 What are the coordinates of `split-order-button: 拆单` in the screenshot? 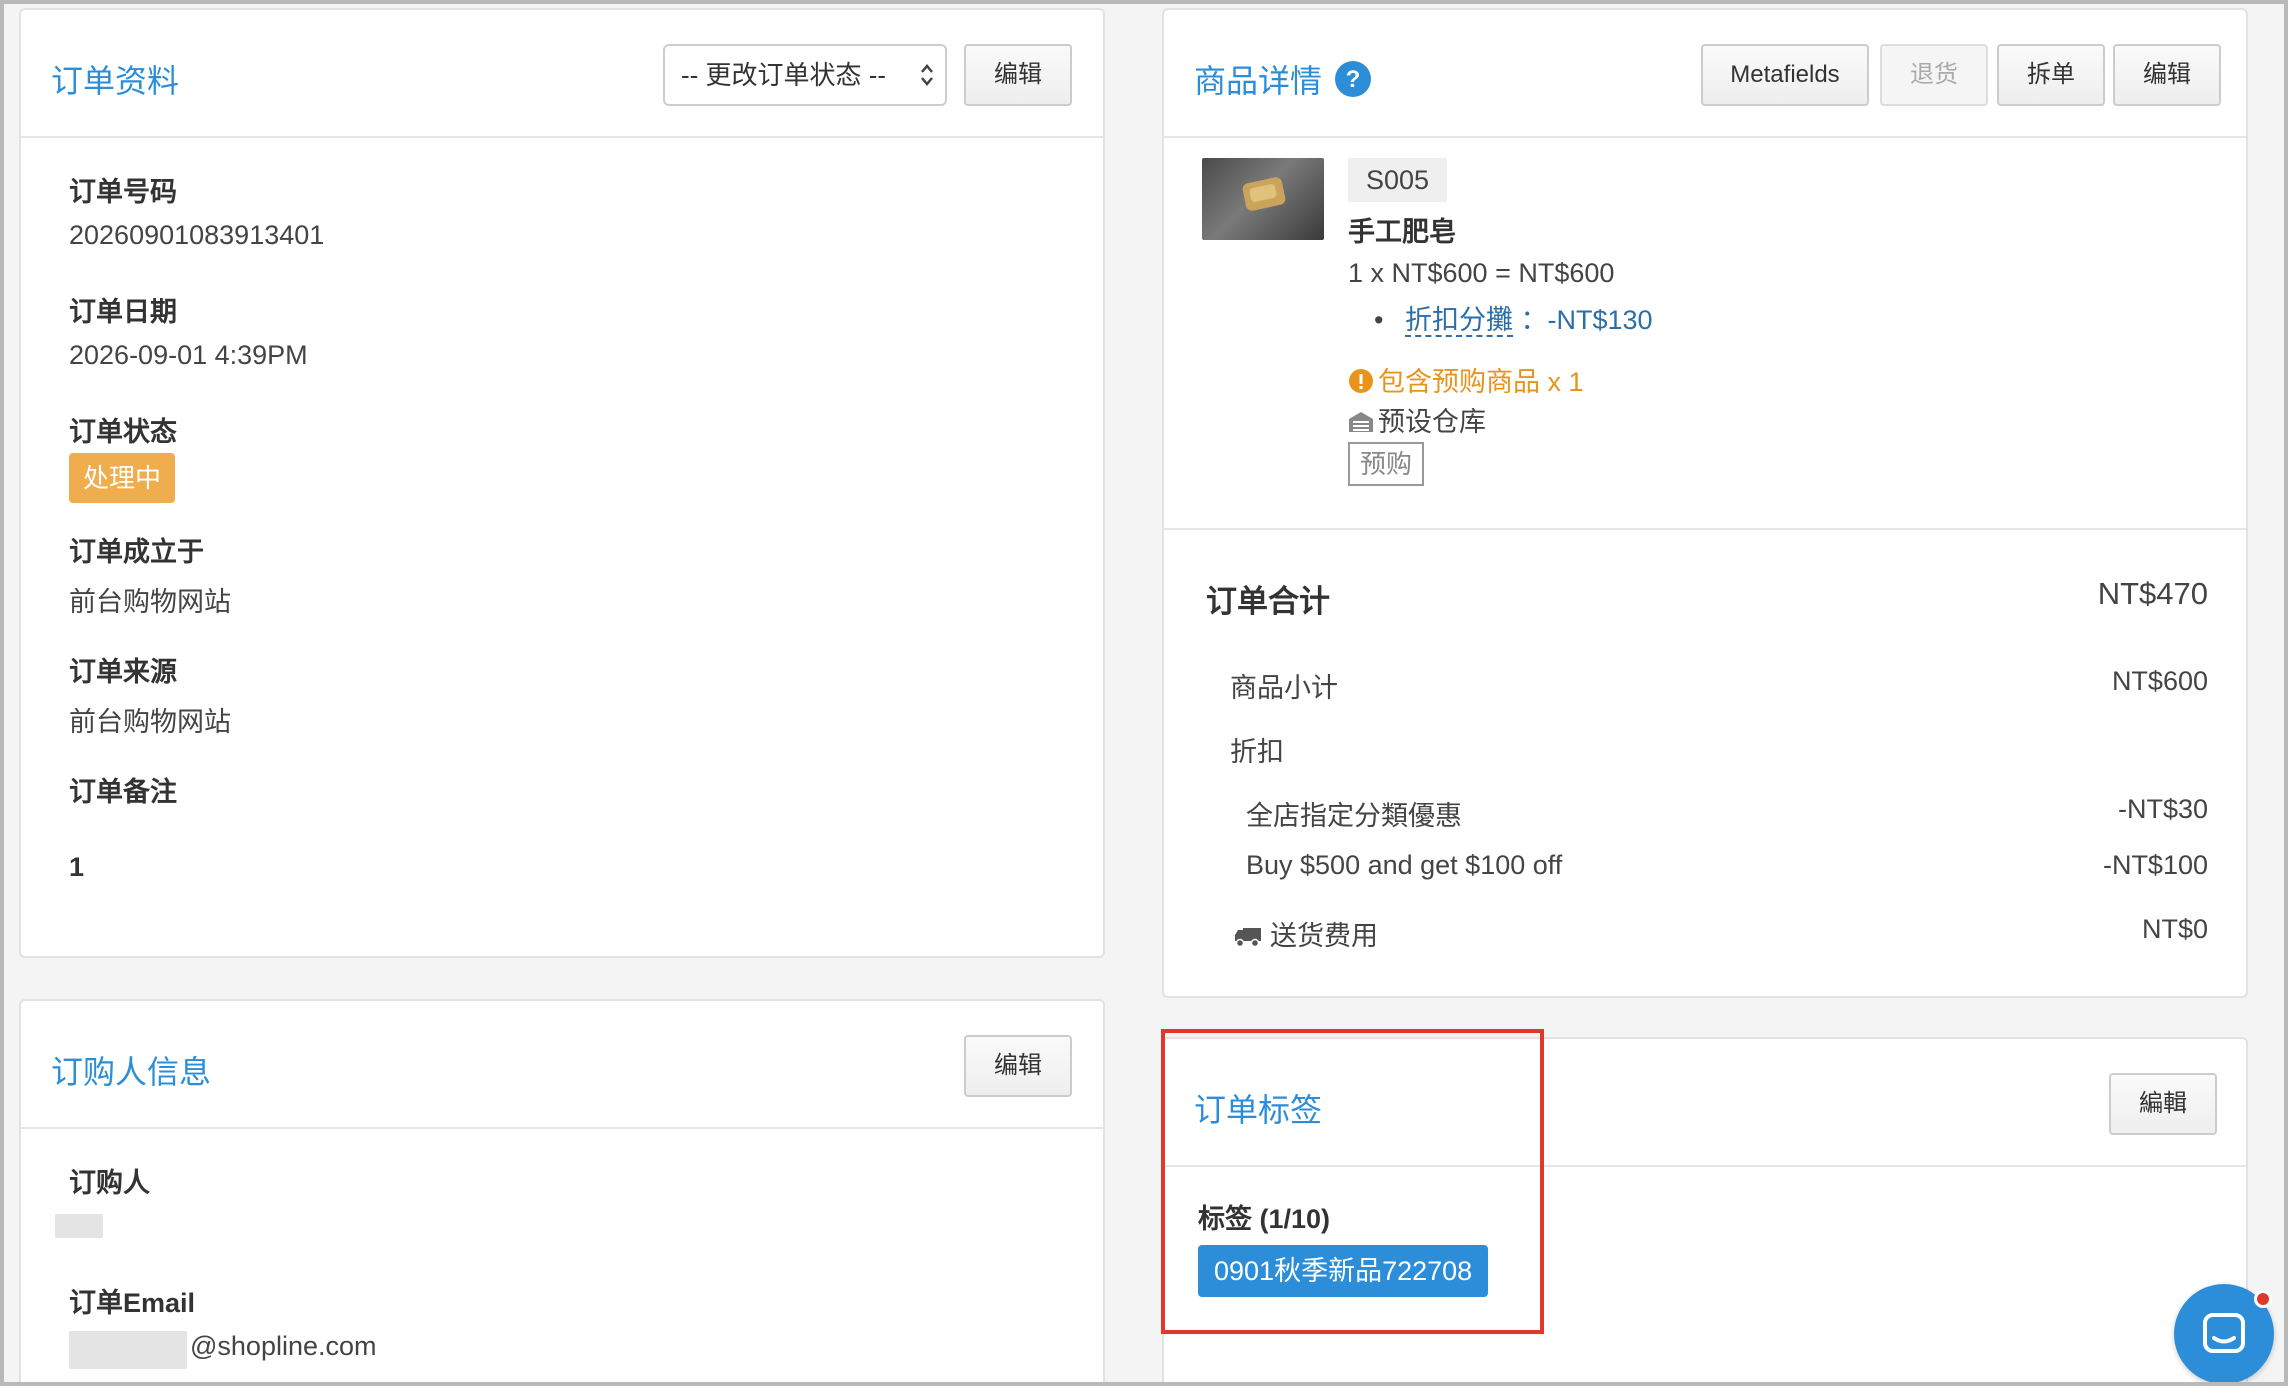 It's located at (2051, 75).